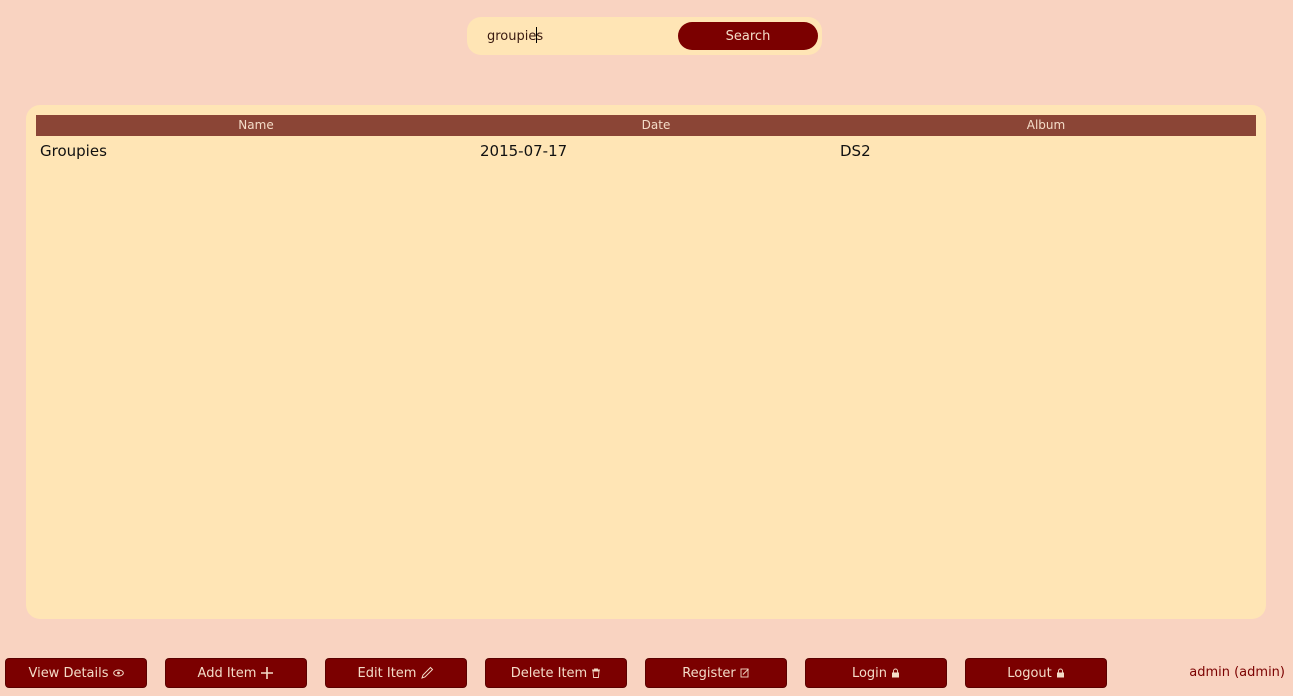  What do you see at coordinates (745, 673) in the screenshot?
I see `register-icon` at bounding box center [745, 673].